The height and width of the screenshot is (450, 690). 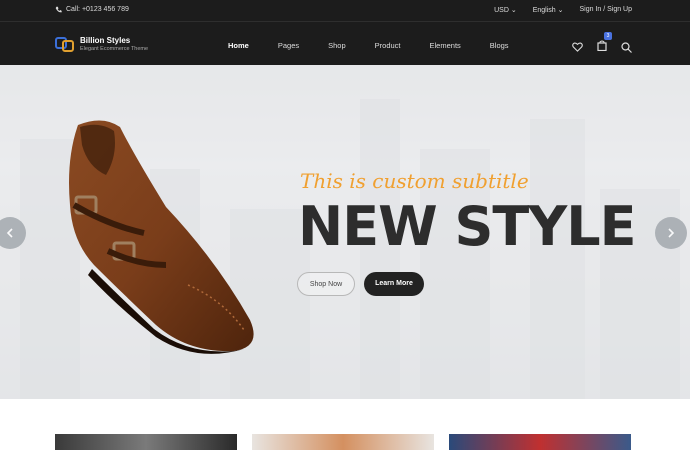 I want to click on menu-item-home: Home, so click(x=238, y=45).